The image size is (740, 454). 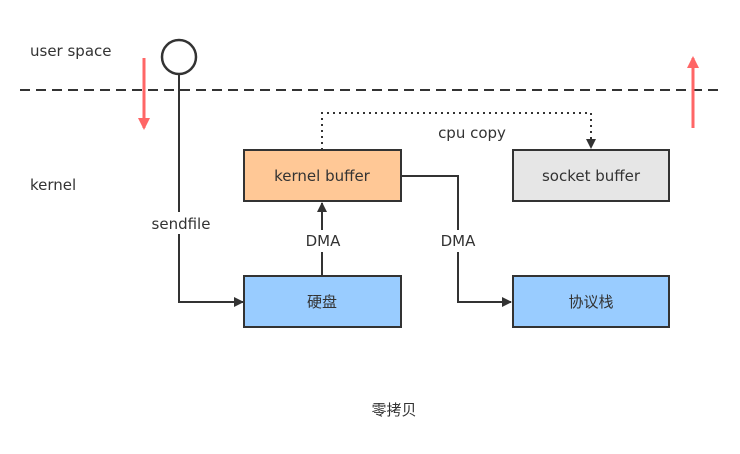 I want to click on dma-left-label: DMA, so click(x=323, y=241).